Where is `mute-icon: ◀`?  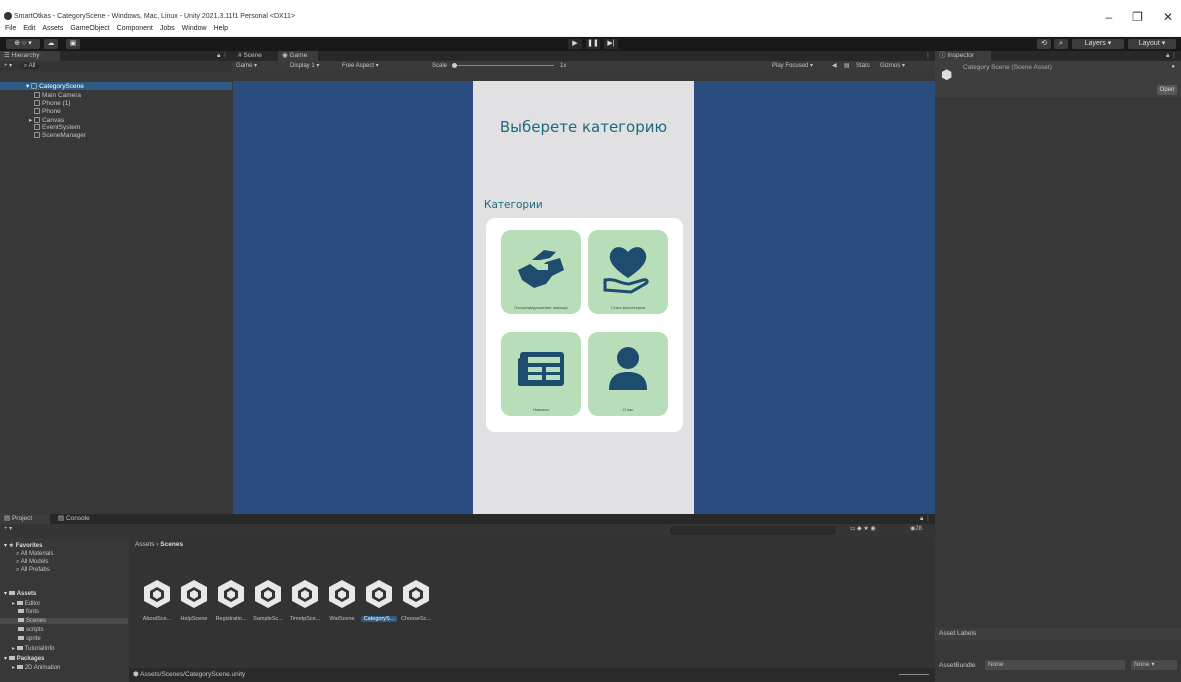
mute-icon: ◀ is located at coordinates (834, 66).